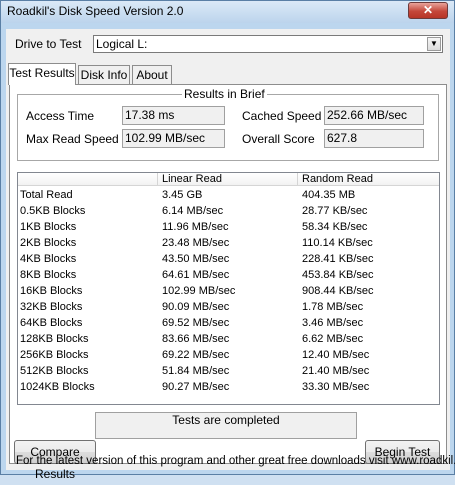 The width and height of the screenshot is (455, 485). Describe the element at coordinates (196, 355) in the screenshot. I see `linear-read-cell: 69.22 MB/sec` at that location.